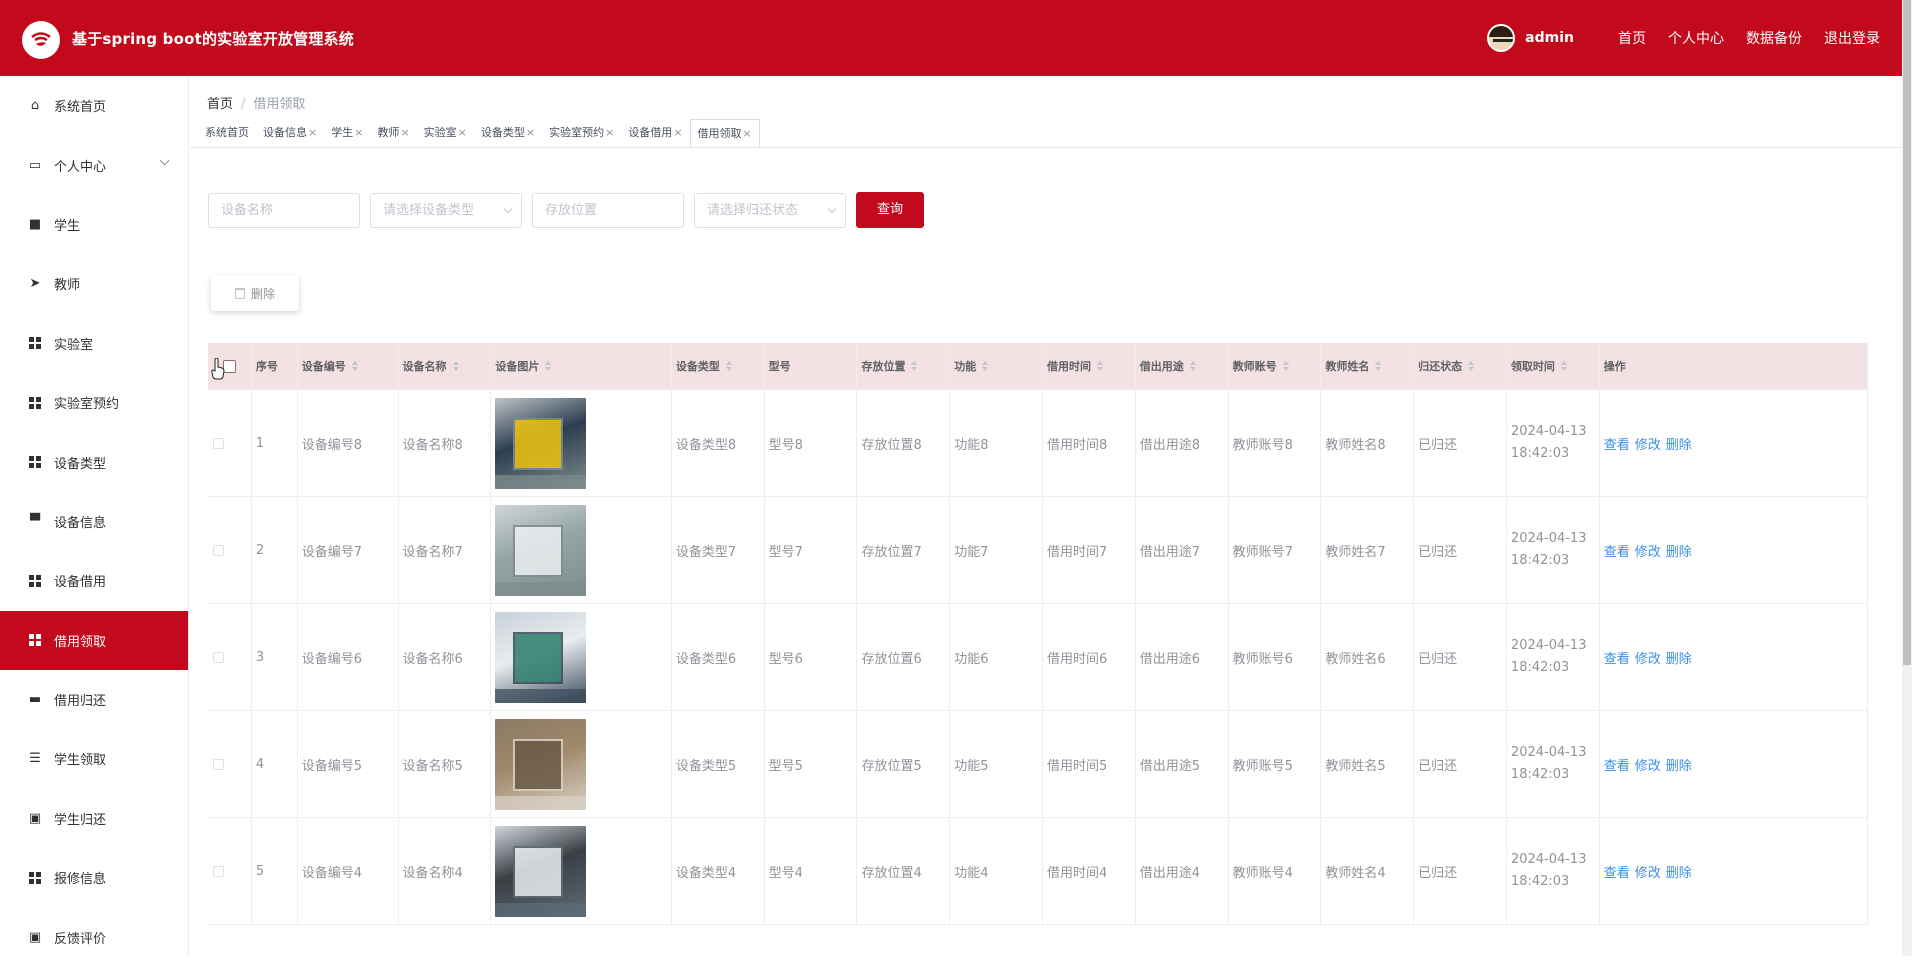 The height and width of the screenshot is (967, 1912). What do you see at coordinates (1852, 38) in the screenshot?
I see `header-link-logout: 退出登录` at bounding box center [1852, 38].